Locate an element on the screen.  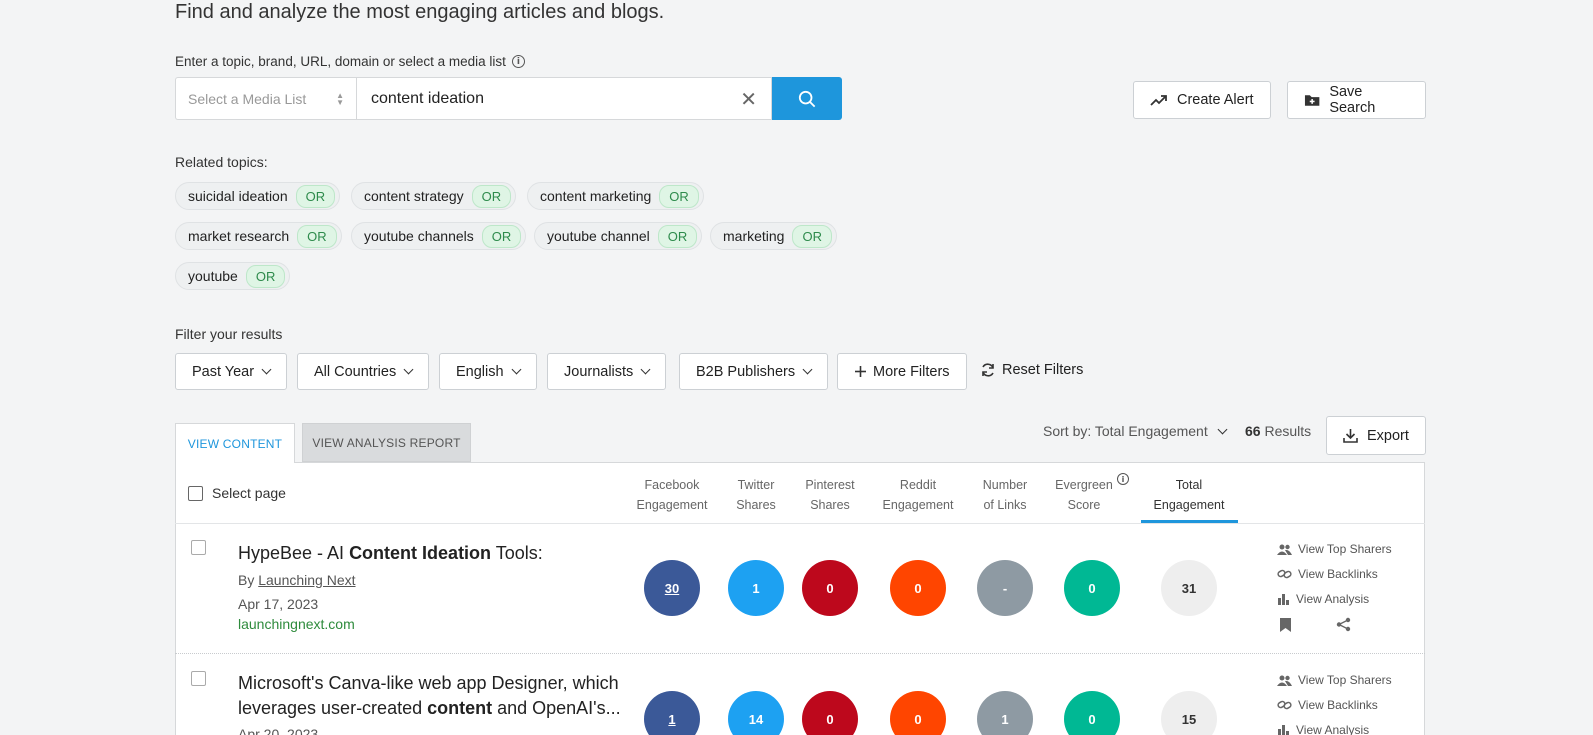
bar-chart-icon is located at coordinates (1283, 599).